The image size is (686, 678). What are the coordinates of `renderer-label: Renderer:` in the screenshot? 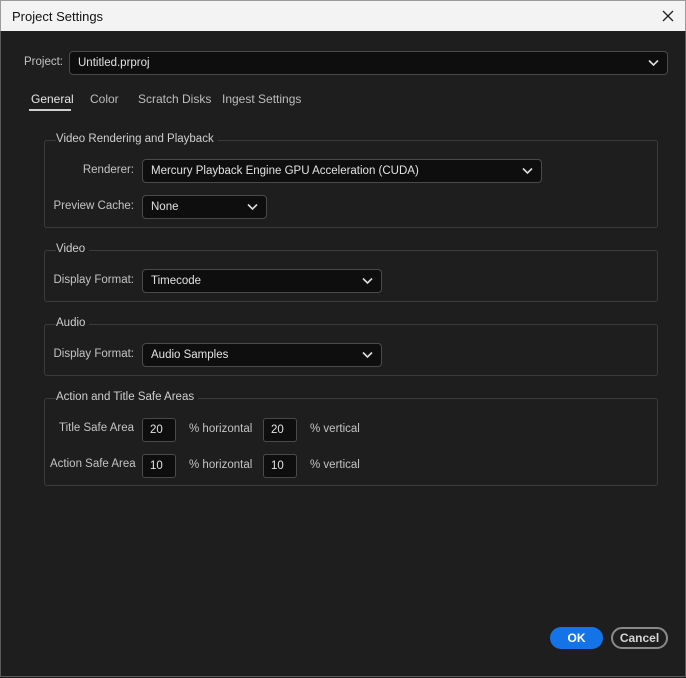 It's located at (108, 170).